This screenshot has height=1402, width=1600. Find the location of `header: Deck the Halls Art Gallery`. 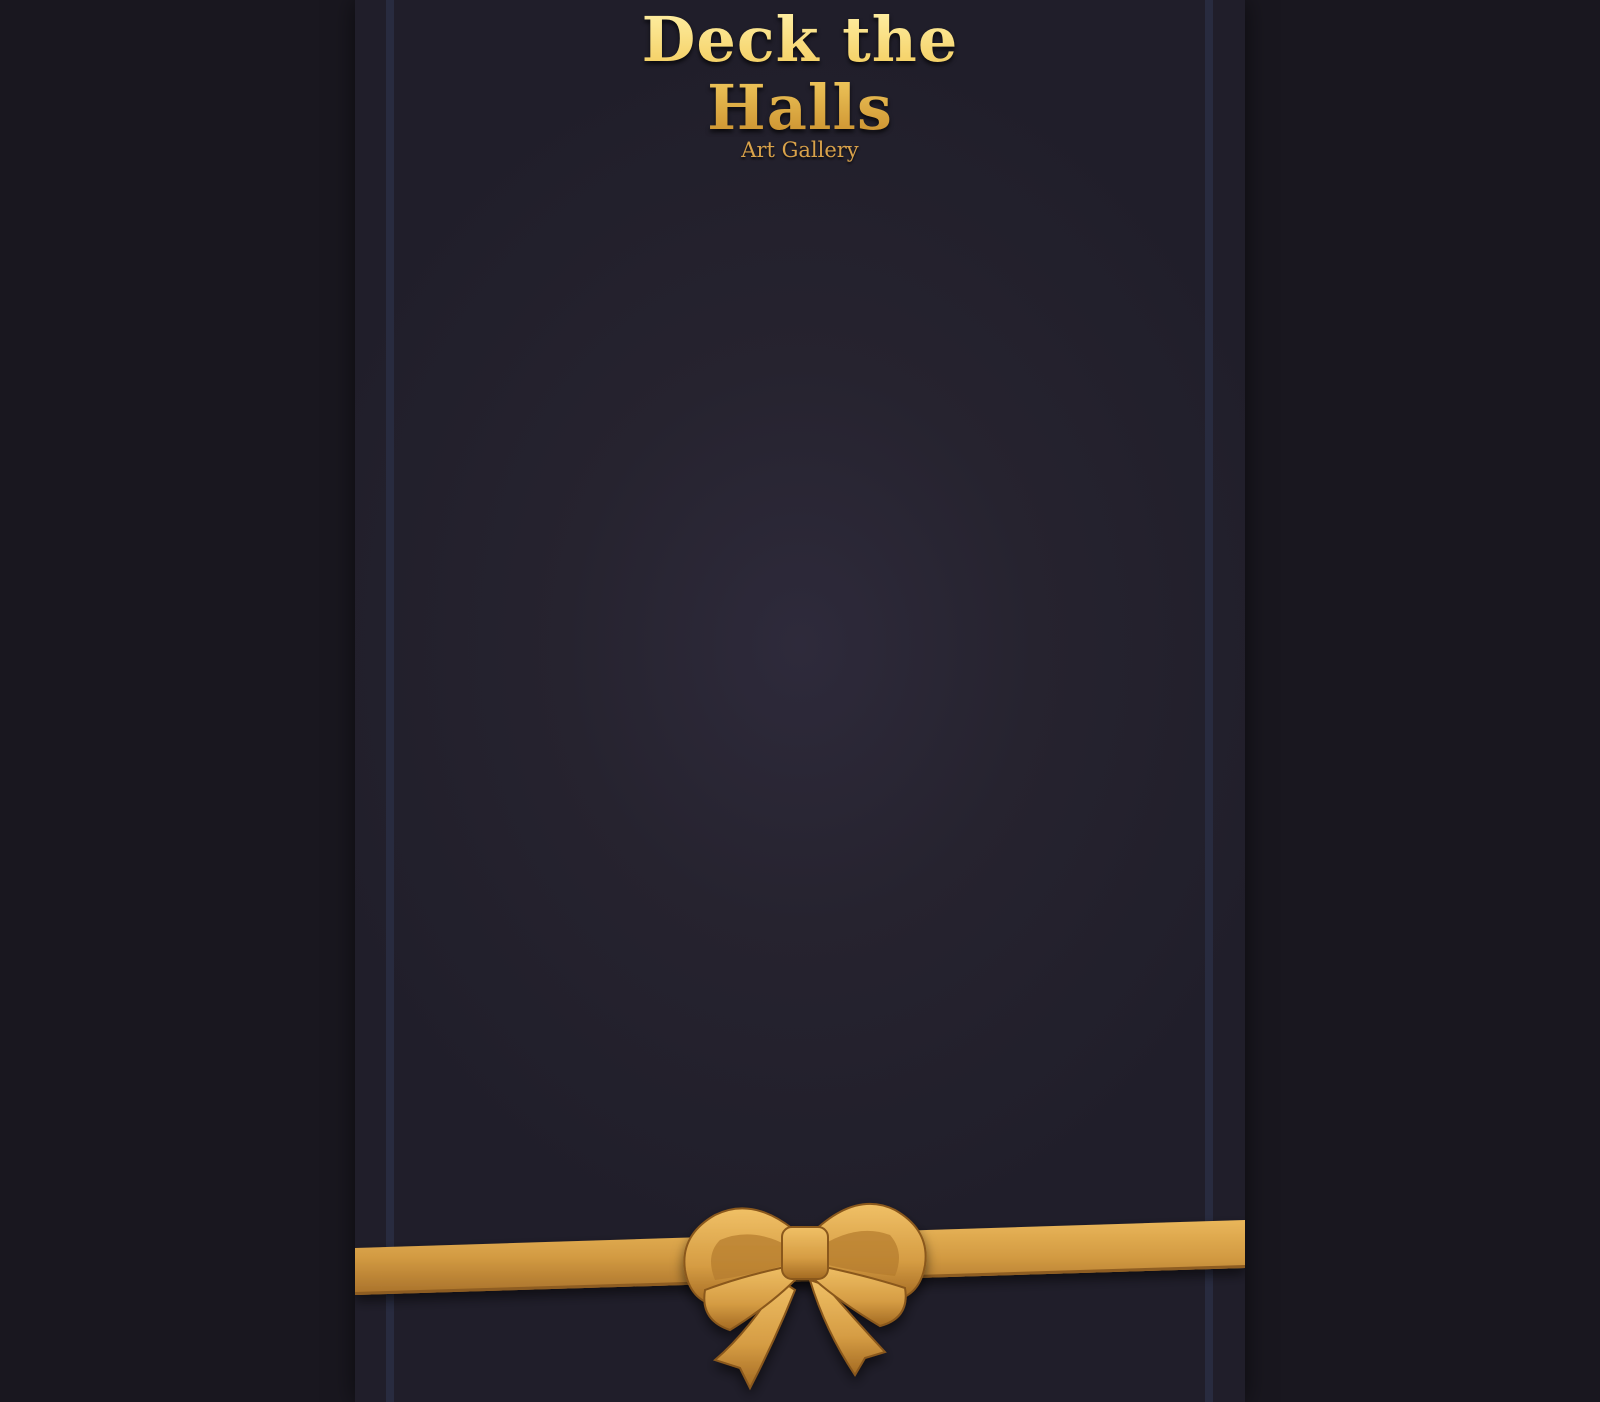

header: Deck the Halls Art Gallery is located at coordinates (800, 81).